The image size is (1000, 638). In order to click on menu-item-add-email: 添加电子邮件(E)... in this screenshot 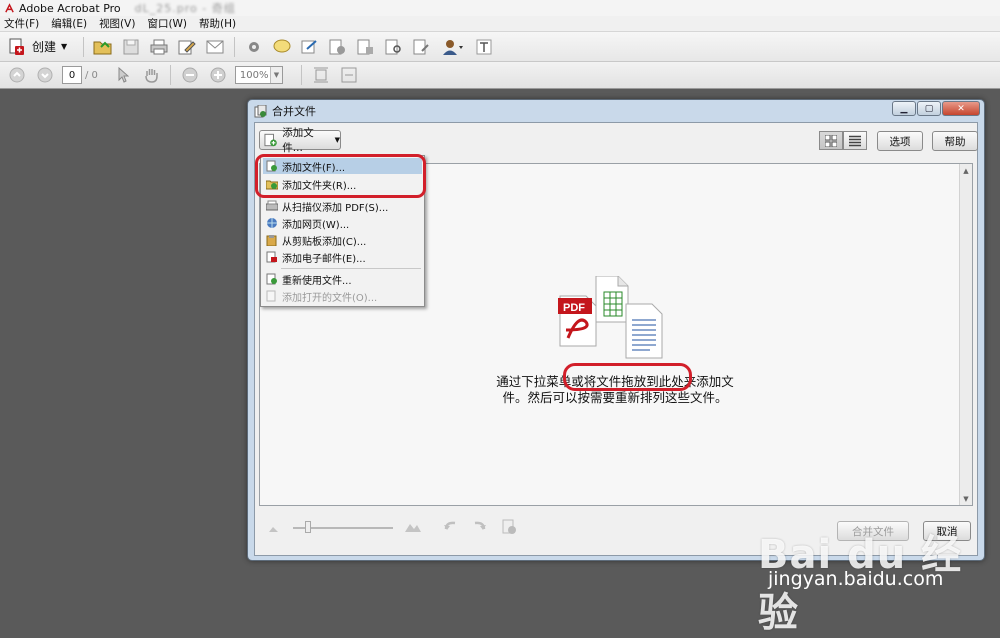, I will do `click(342, 257)`.